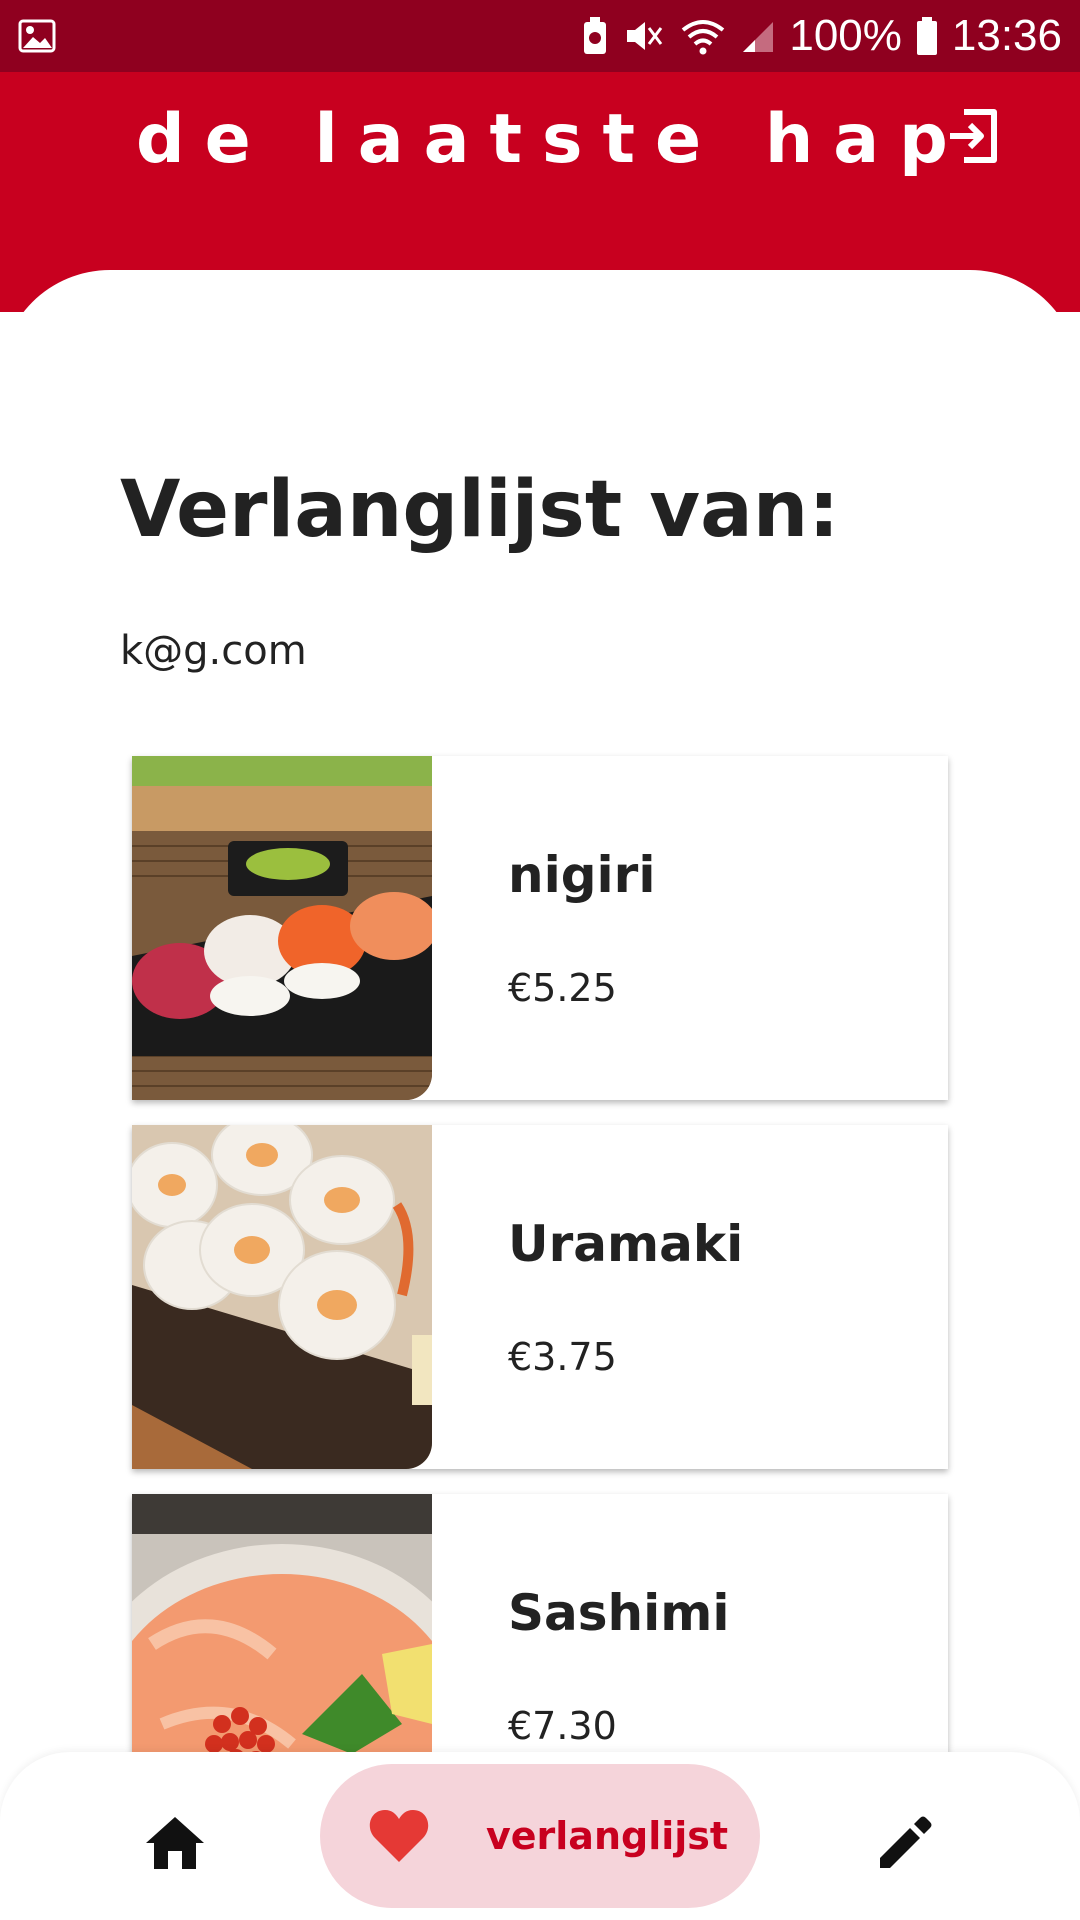  I want to click on card-body: Uramaki €3.75, so click(690, 1297).